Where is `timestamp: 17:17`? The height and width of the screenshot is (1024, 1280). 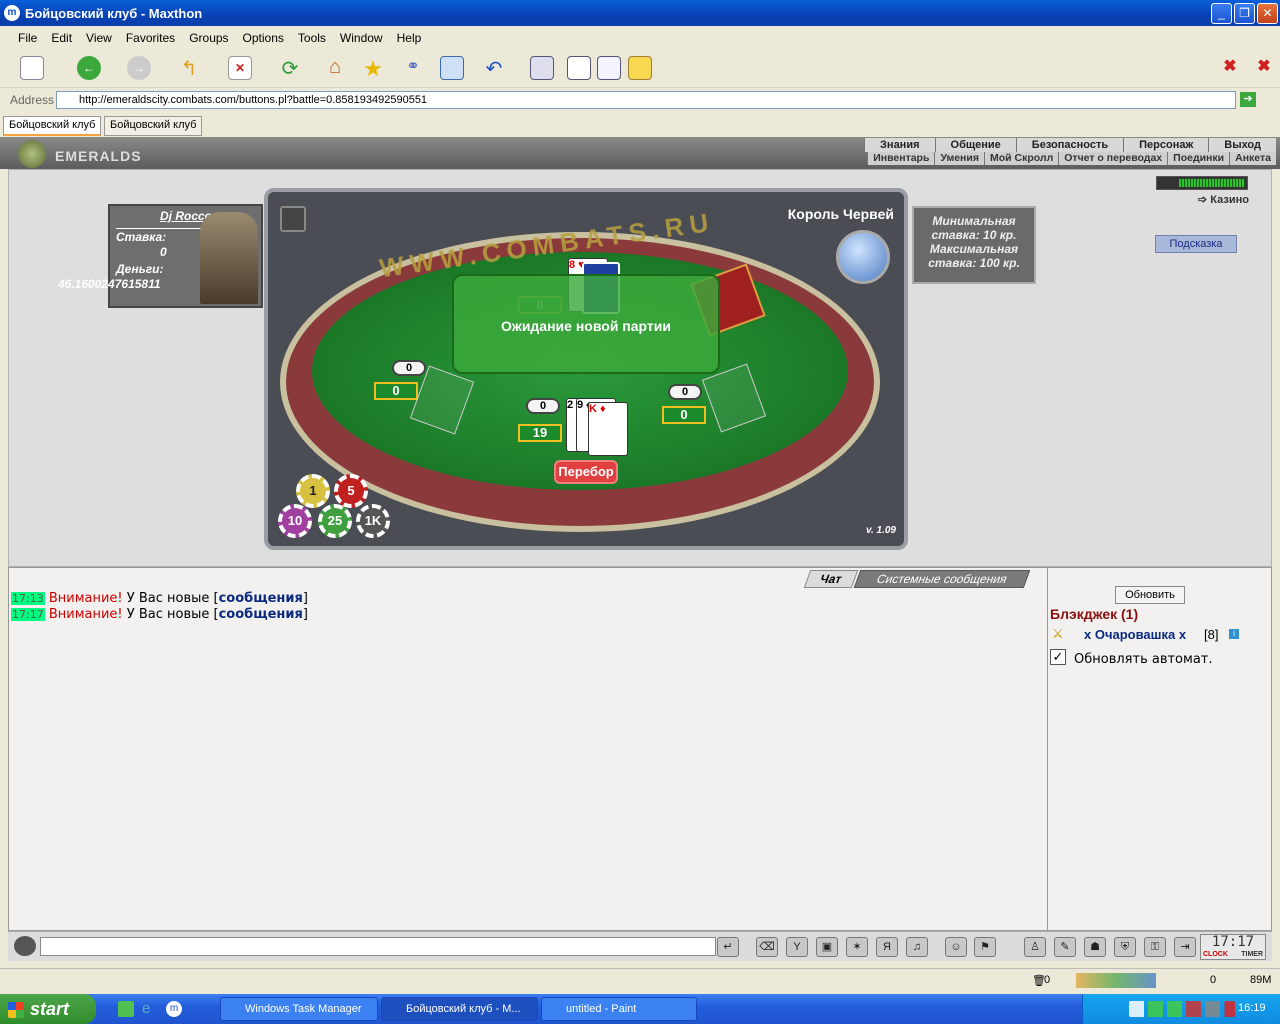
timestamp: 17:17 is located at coordinates (28, 614).